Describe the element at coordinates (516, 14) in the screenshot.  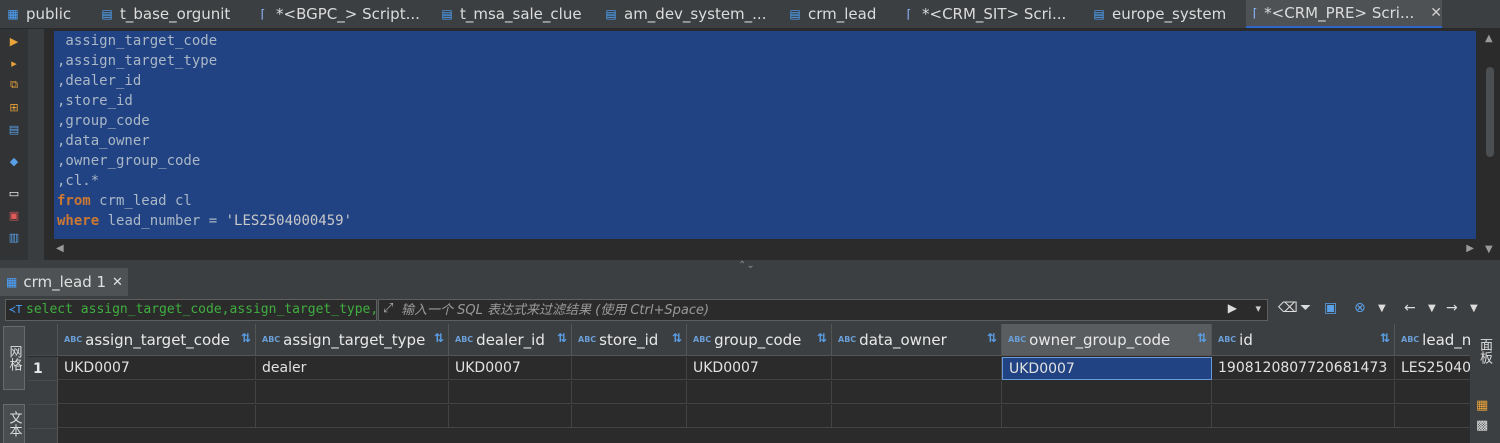
I see `tab-t-msa-sale-clue: ▤ t_msa_sale_clue` at that location.